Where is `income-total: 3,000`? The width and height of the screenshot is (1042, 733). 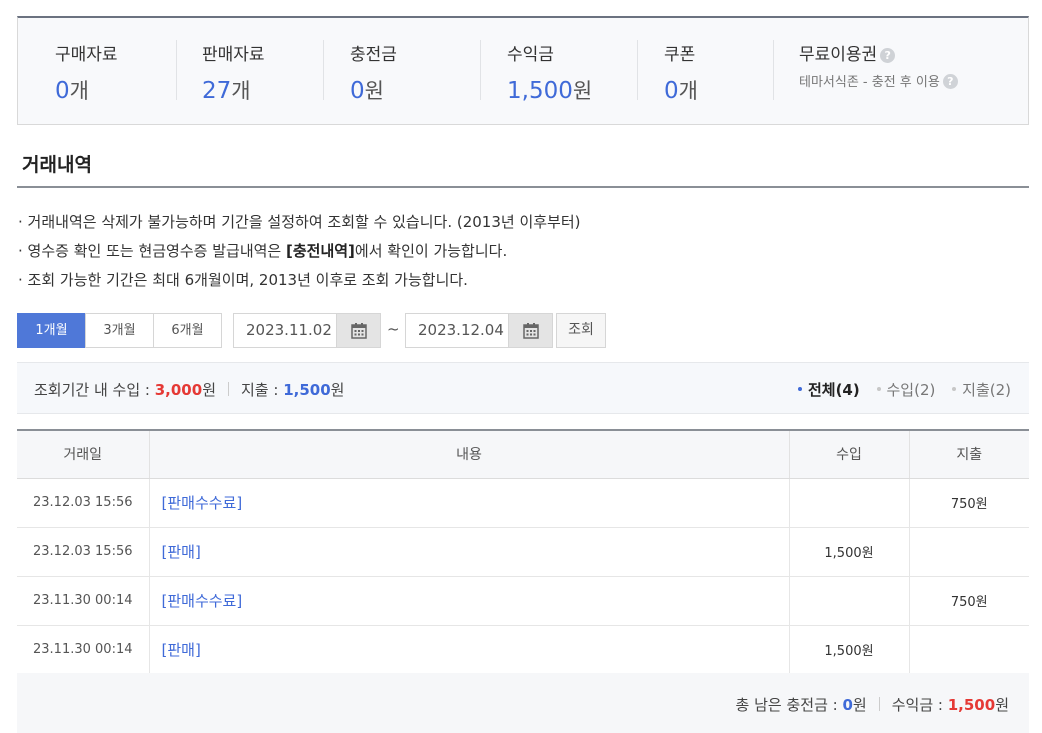 income-total: 3,000 is located at coordinates (178, 390).